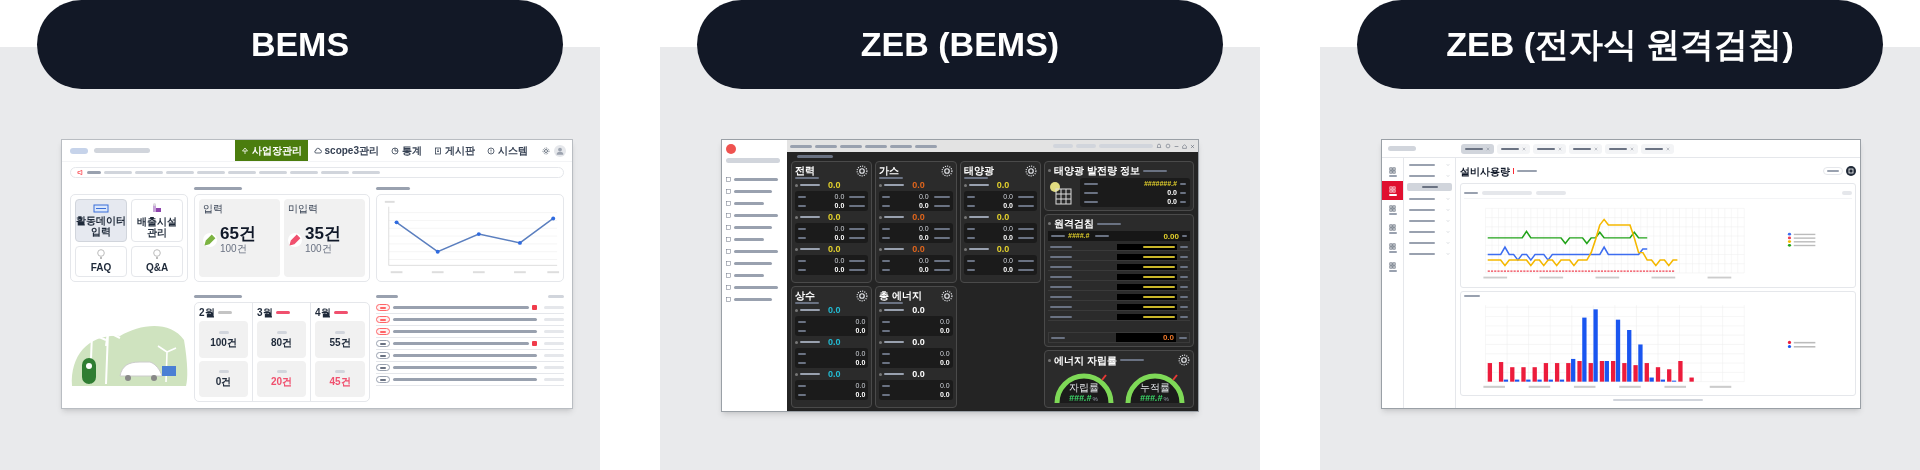  What do you see at coordinates (1485, 171) in the screenshot?
I see `page-title: 설비사용량` at bounding box center [1485, 171].